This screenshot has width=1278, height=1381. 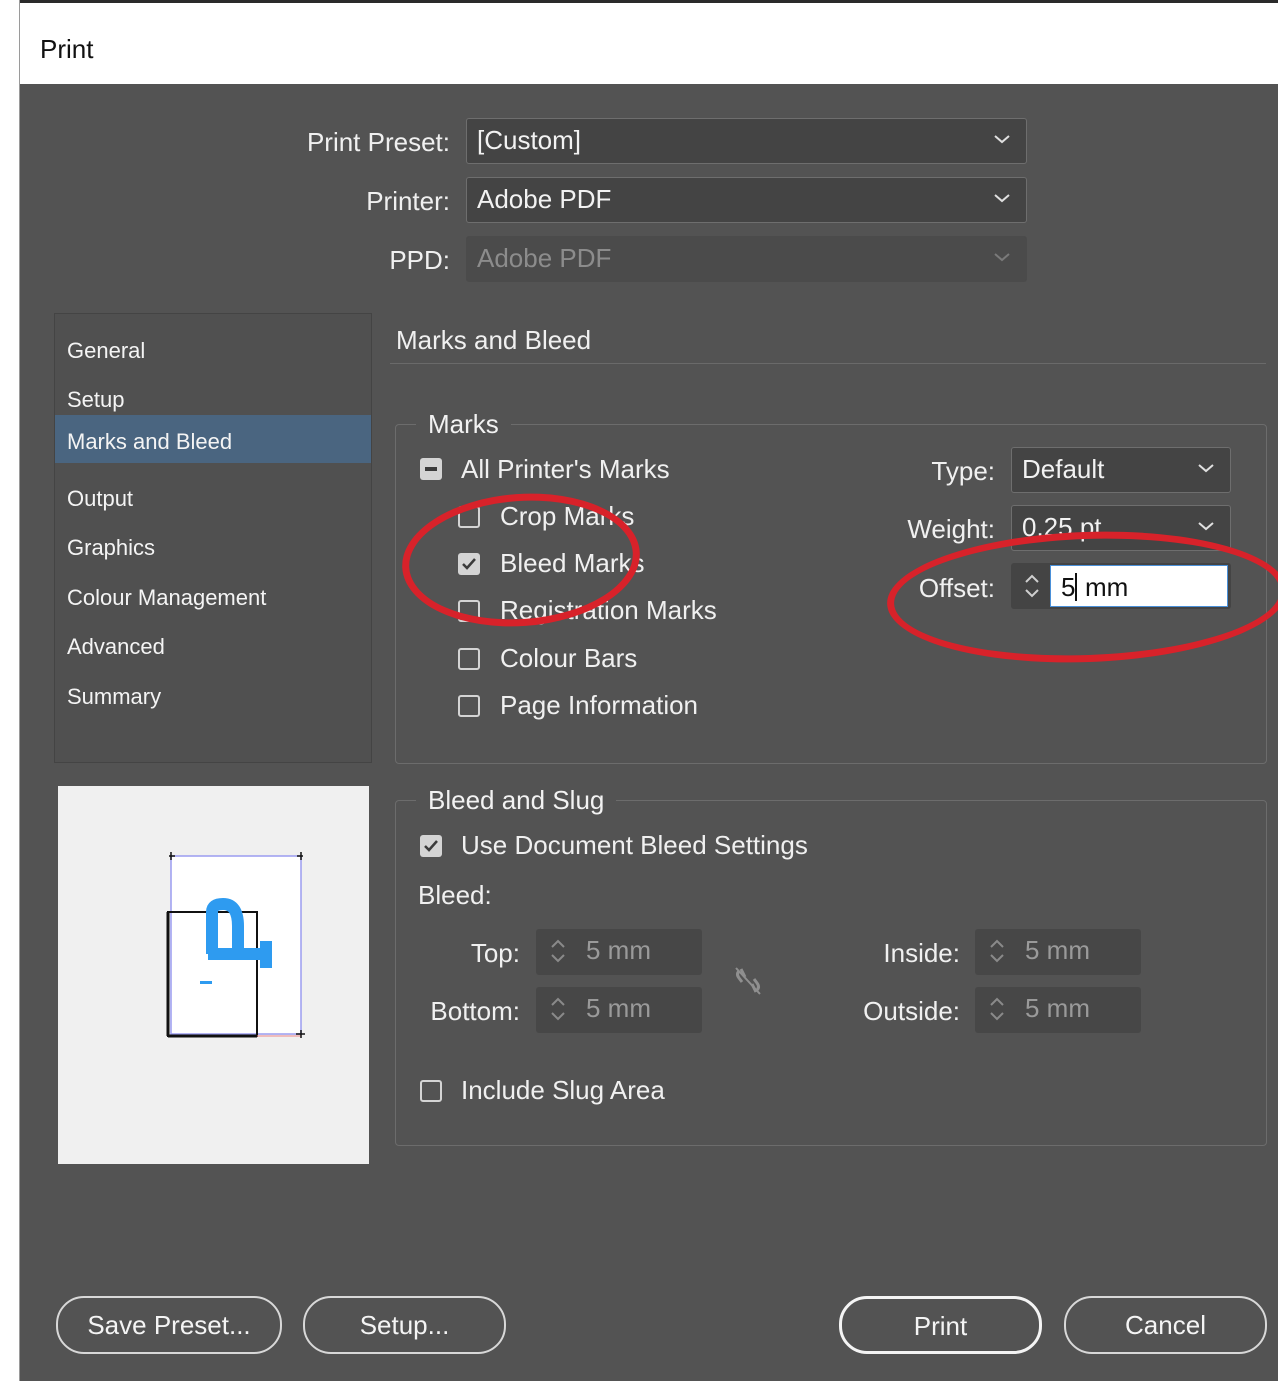 What do you see at coordinates (235, 945) in the screenshot?
I see `page-preview-graphic` at bounding box center [235, 945].